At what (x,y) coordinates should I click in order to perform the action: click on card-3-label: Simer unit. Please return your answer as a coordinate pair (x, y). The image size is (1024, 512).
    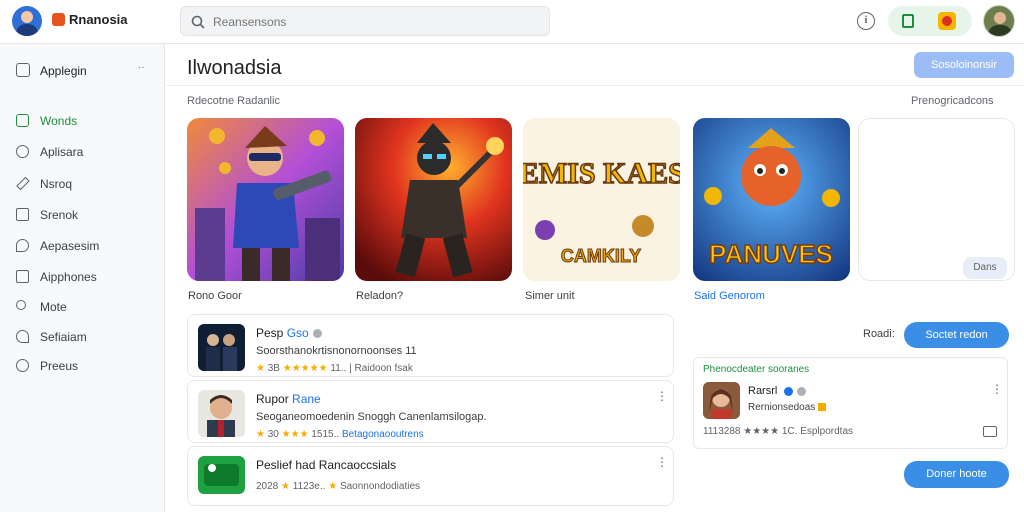
    Looking at the image, I should click on (550, 296).